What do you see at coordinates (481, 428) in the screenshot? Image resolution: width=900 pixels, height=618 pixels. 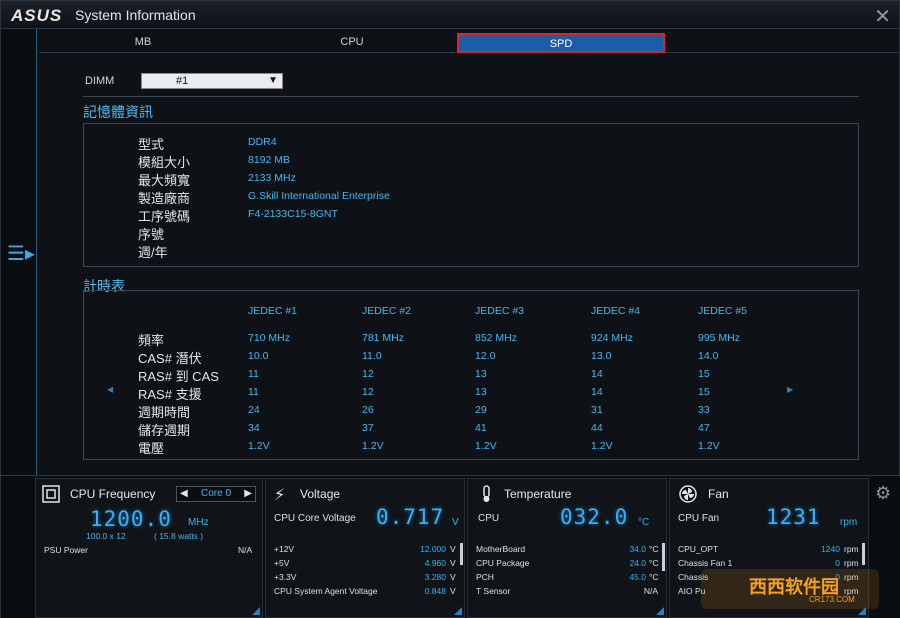 I see `timing-cell: 41` at bounding box center [481, 428].